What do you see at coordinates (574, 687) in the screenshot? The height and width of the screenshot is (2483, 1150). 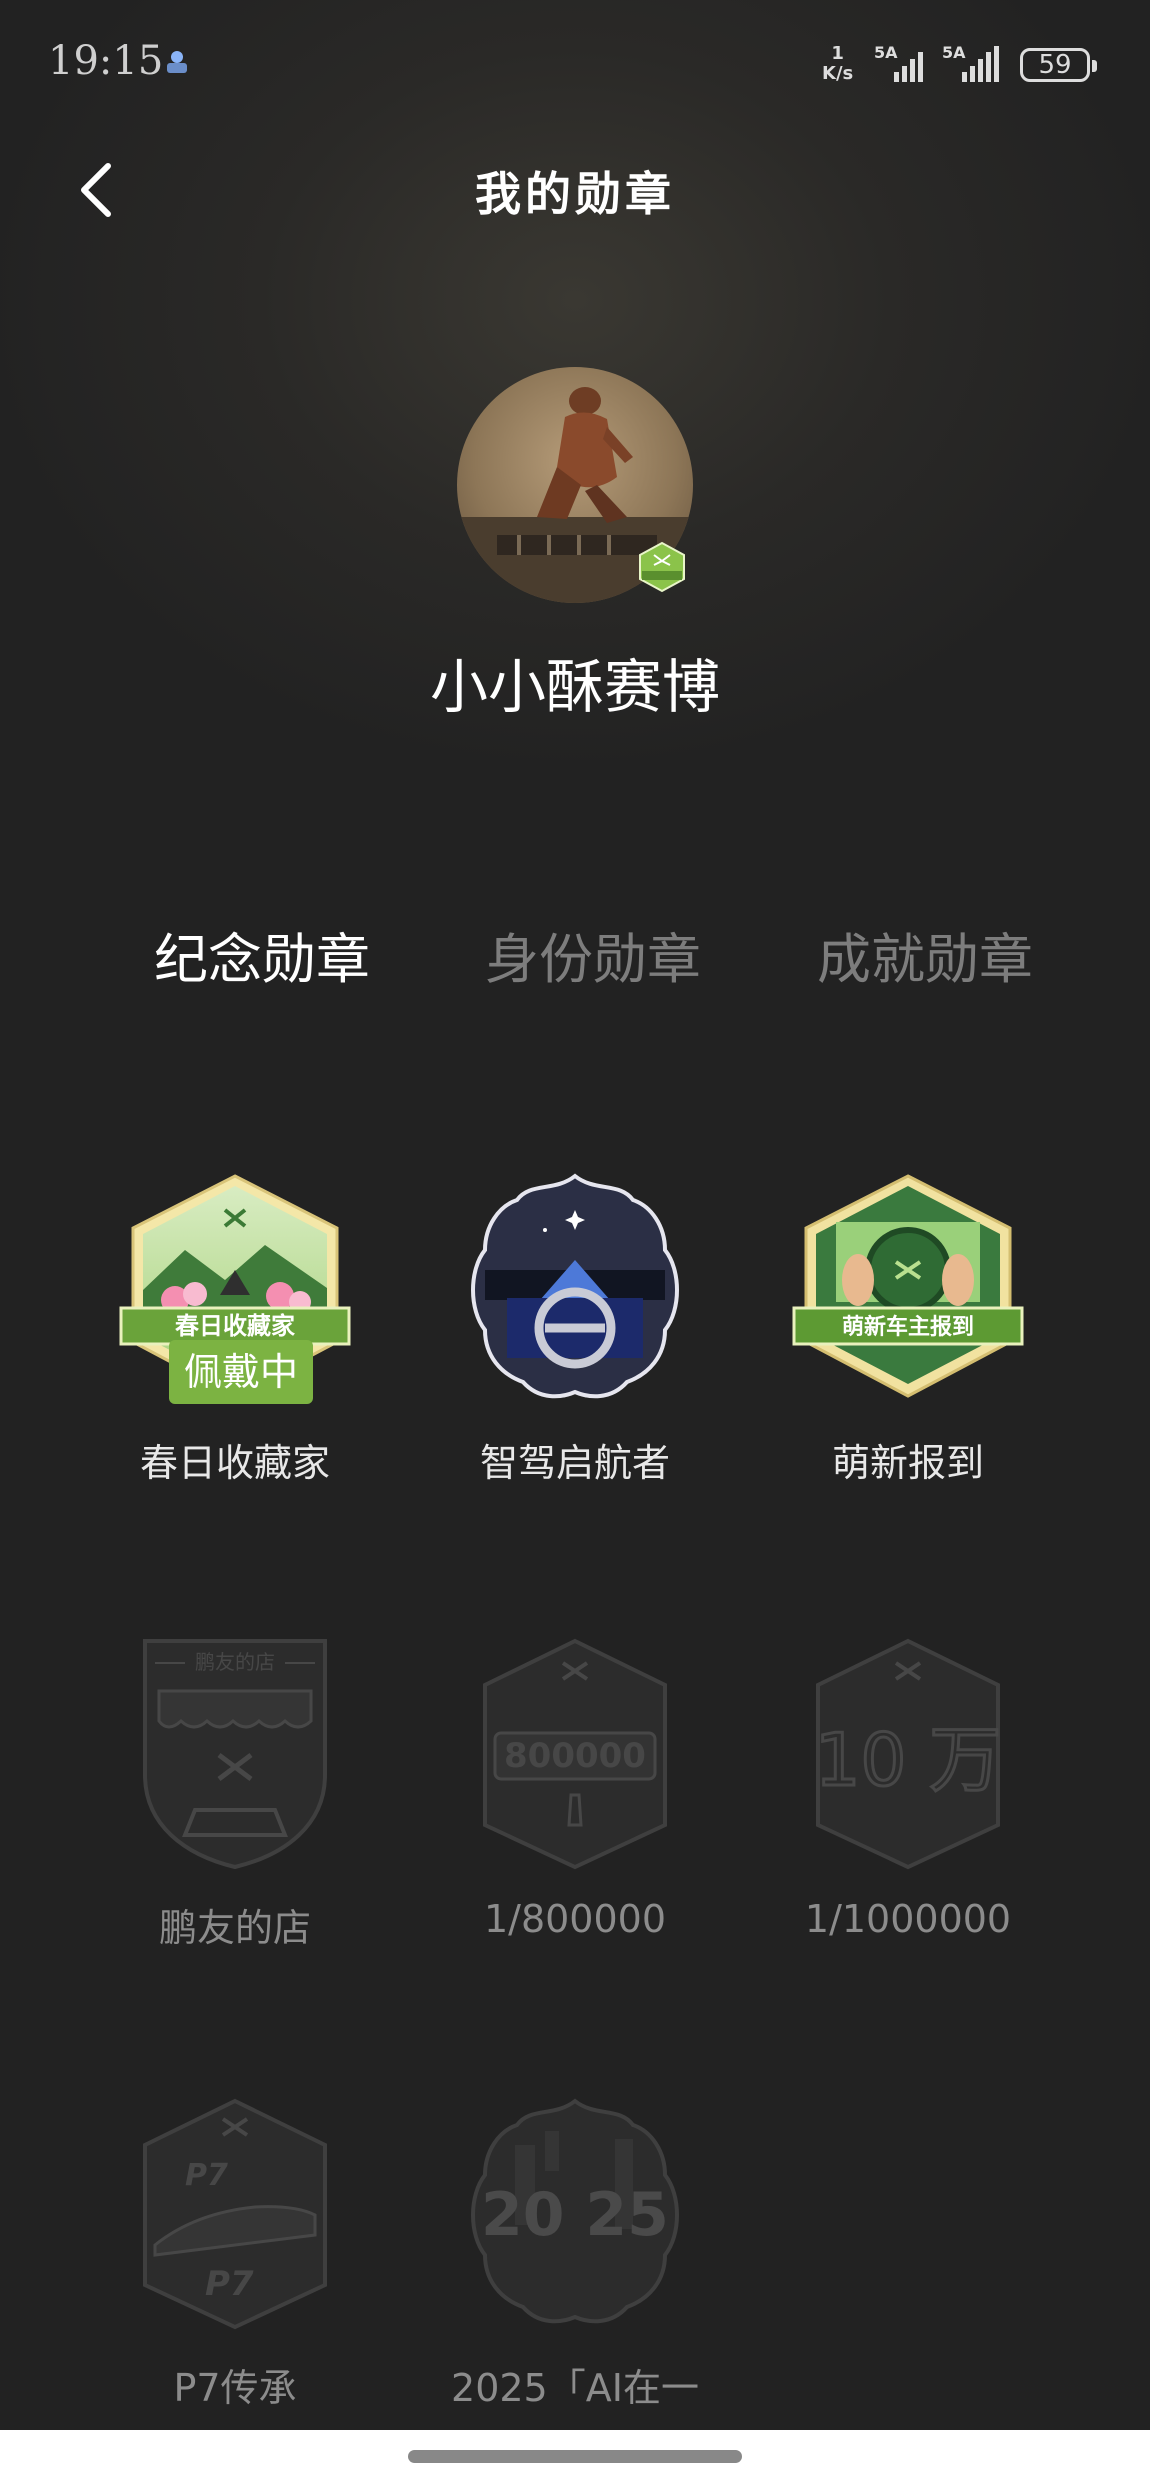 I see `username: 小小酥赛博` at bounding box center [574, 687].